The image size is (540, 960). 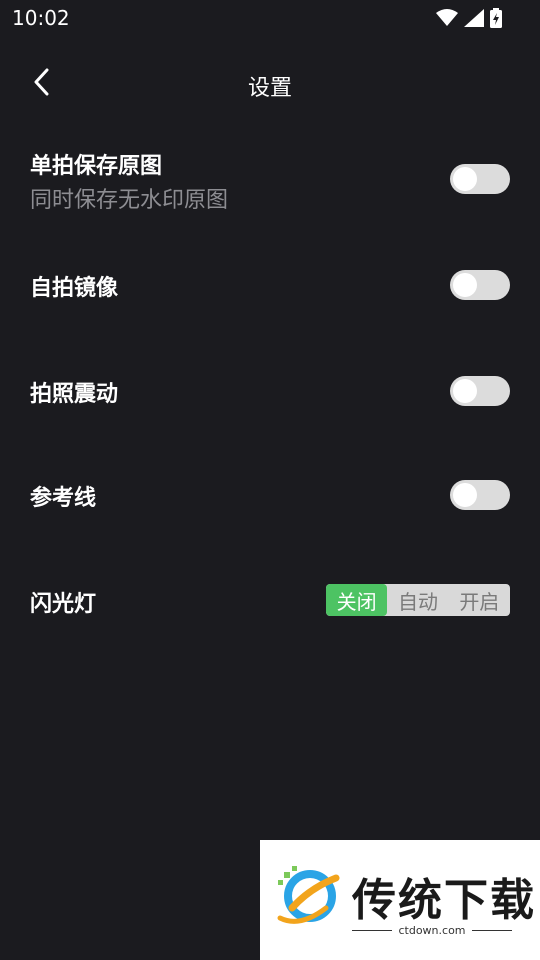 I want to click on header: 设置, so click(x=270, y=84).